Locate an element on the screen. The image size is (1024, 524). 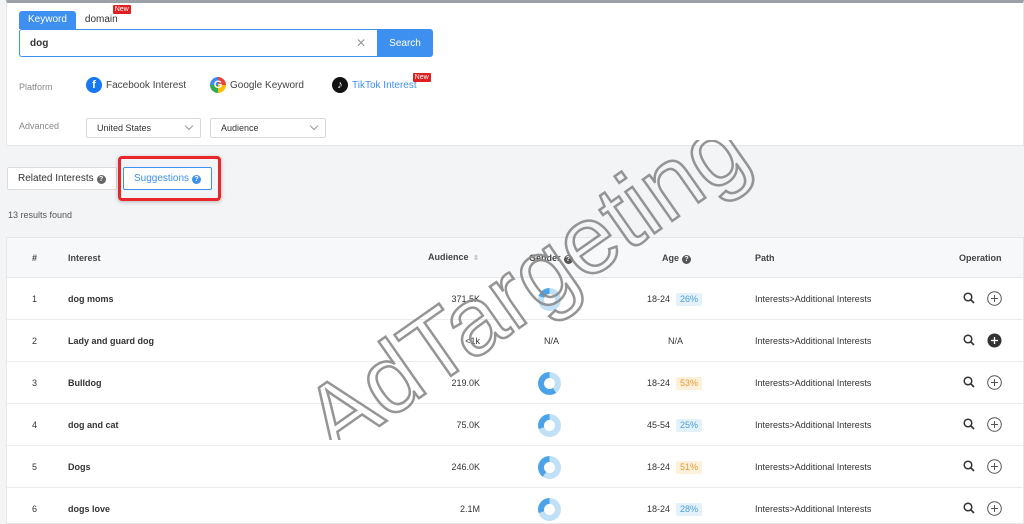
country-select: United States is located at coordinates (143, 128).